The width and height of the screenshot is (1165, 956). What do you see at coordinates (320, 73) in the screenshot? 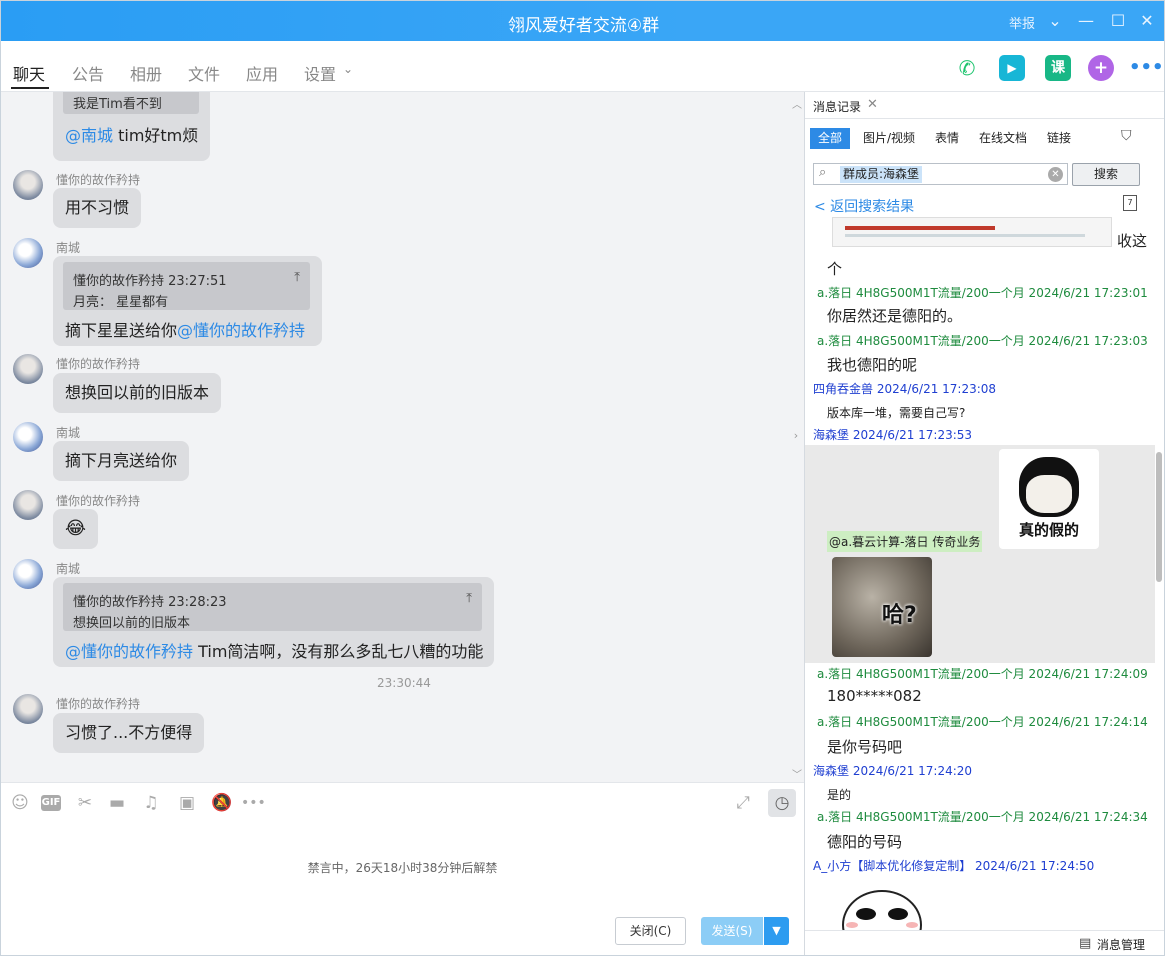
I see `tab-settings: 设置` at bounding box center [320, 73].